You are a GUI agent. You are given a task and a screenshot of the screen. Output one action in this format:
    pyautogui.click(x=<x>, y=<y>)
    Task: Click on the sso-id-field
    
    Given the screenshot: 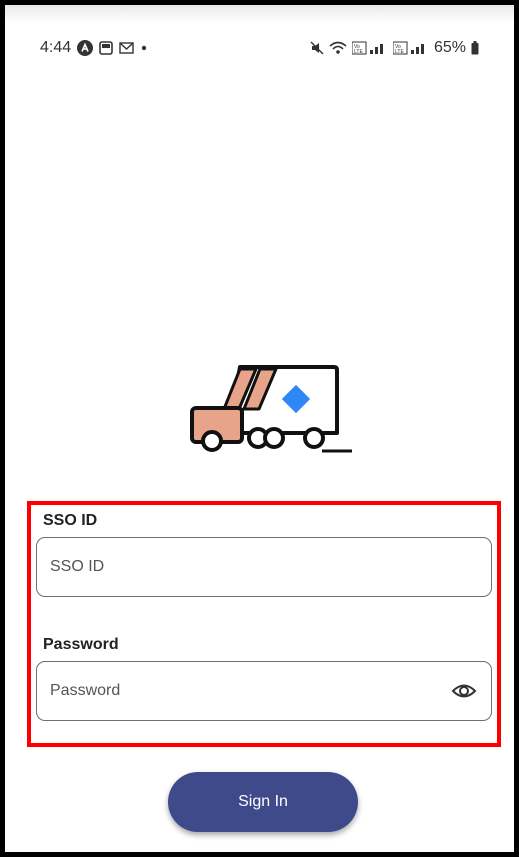 What is the action you would take?
    pyautogui.click(x=264, y=567)
    